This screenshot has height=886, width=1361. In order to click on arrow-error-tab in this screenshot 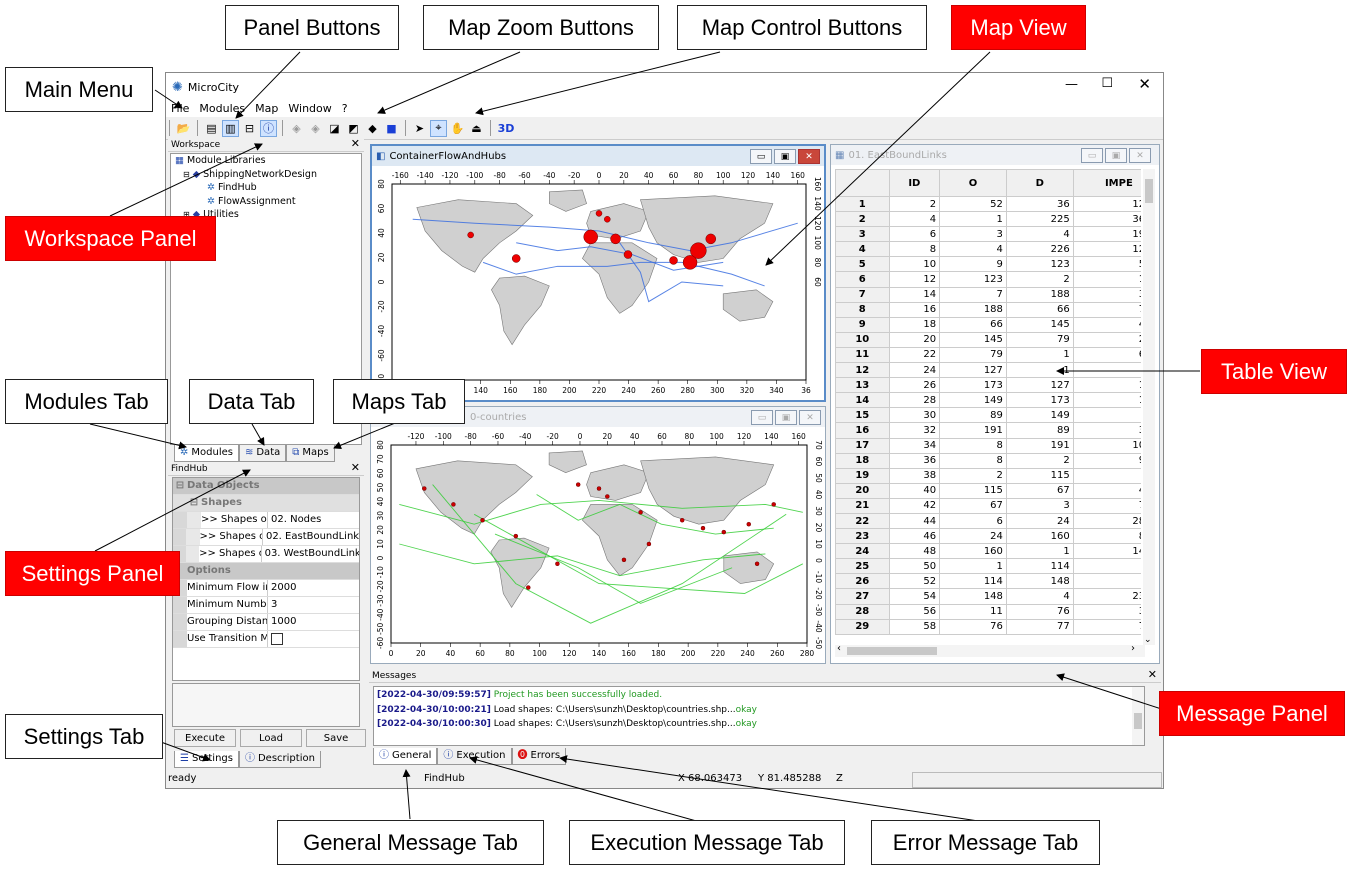, I will do `click(772, 789)`.